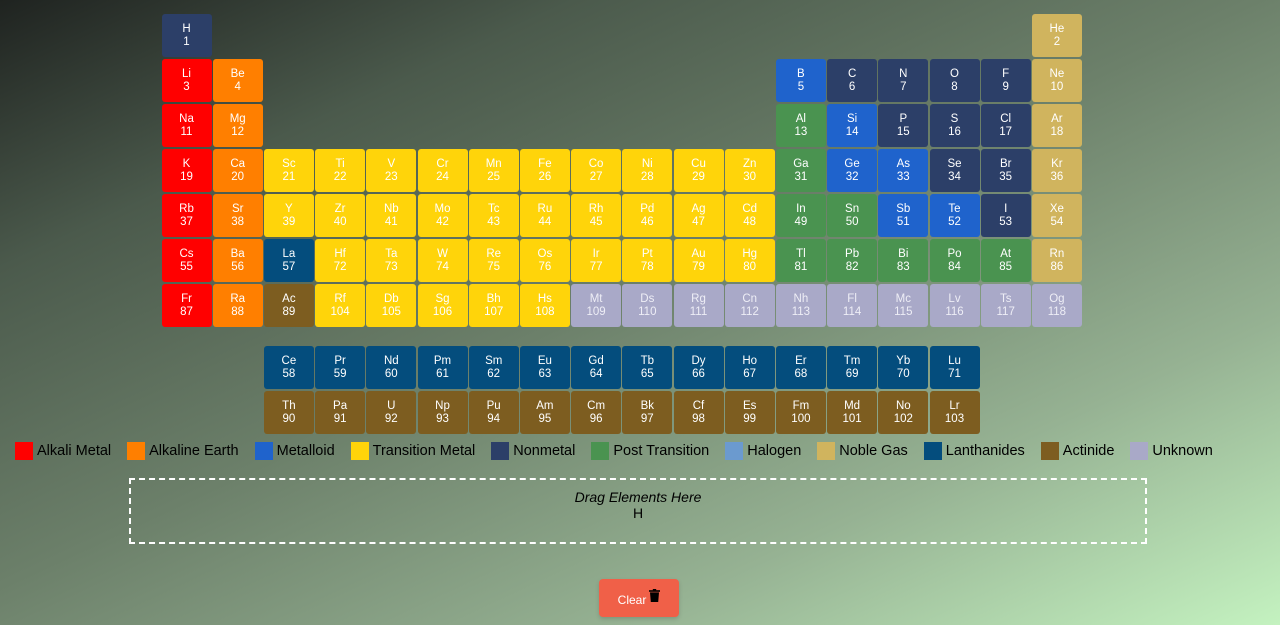  What do you see at coordinates (954, 260) in the screenshot?
I see `element-po: Po 84` at bounding box center [954, 260].